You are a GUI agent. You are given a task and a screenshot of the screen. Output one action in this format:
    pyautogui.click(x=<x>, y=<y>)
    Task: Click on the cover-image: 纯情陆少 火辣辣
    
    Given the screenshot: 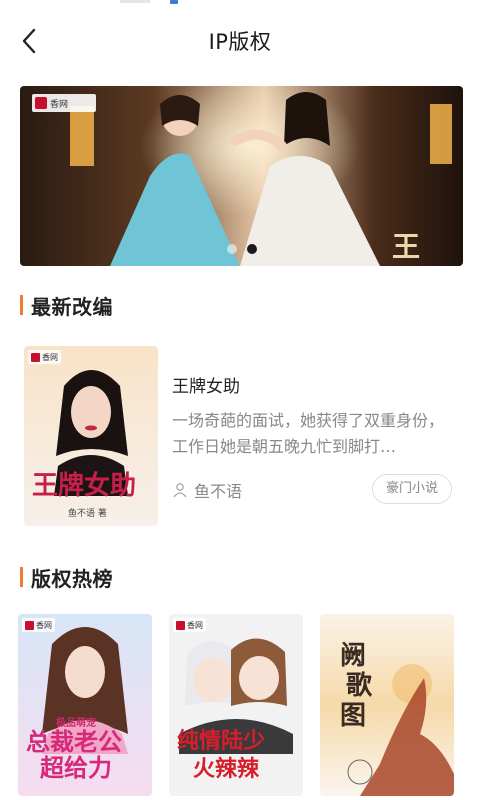 What is the action you would take?
    pyautogui.click(x=236, y=705)
    